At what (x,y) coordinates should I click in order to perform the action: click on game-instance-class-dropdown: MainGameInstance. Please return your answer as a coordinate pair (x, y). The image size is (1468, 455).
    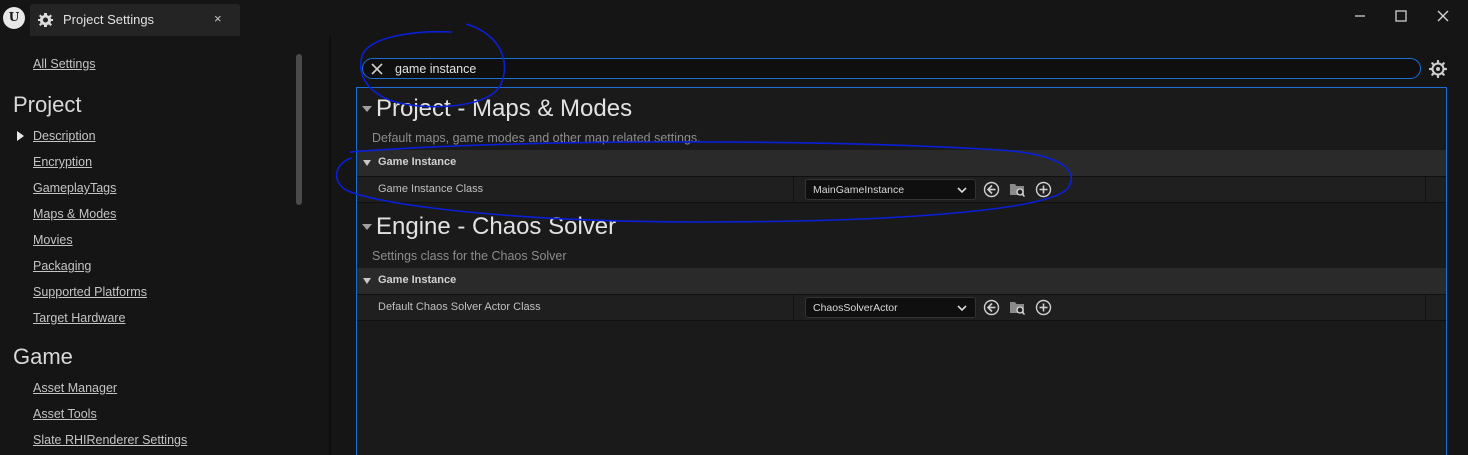
    Looking at the image, I should click on (890, 189).